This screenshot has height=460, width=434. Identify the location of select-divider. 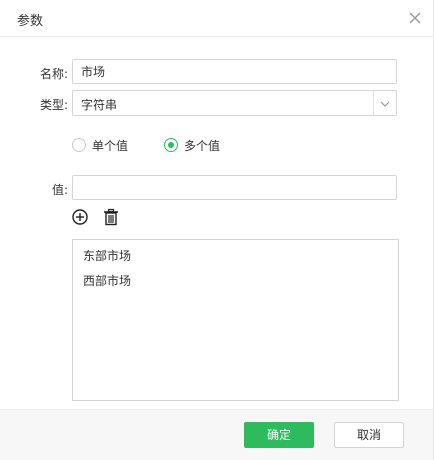
(373, 103).